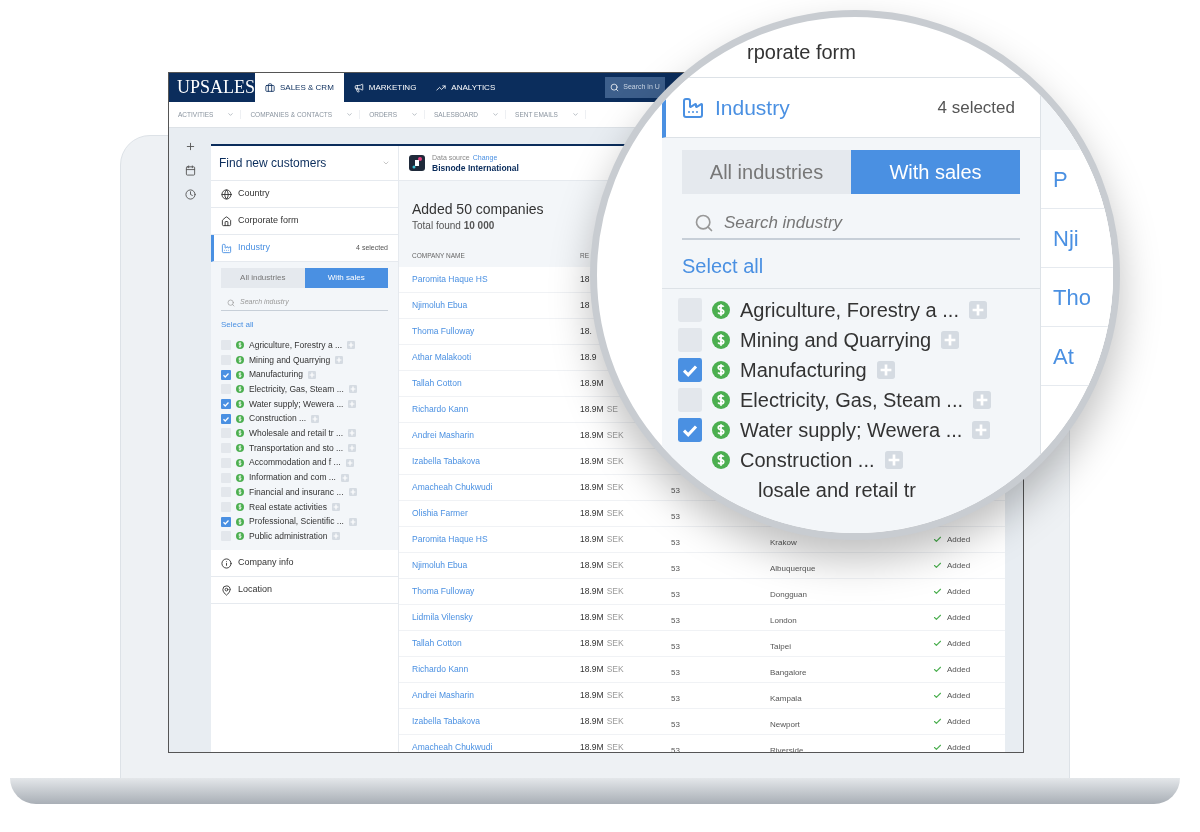  What do you see at coordinates (786, 698) in the screenshot?
I see `city-cell: Kampala` at bounding box center [786, 698].